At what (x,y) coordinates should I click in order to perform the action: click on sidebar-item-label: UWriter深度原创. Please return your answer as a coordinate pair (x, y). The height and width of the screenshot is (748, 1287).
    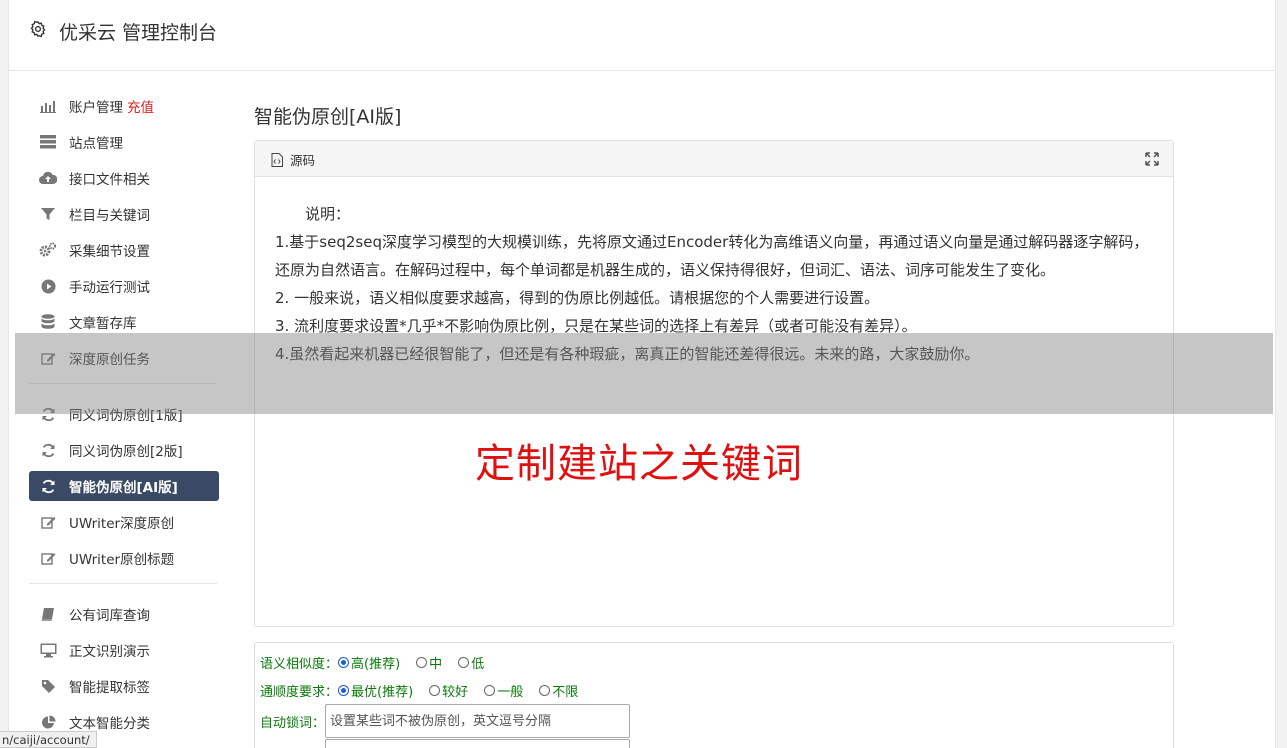
    Looking at the image, I should click on (122, 524).